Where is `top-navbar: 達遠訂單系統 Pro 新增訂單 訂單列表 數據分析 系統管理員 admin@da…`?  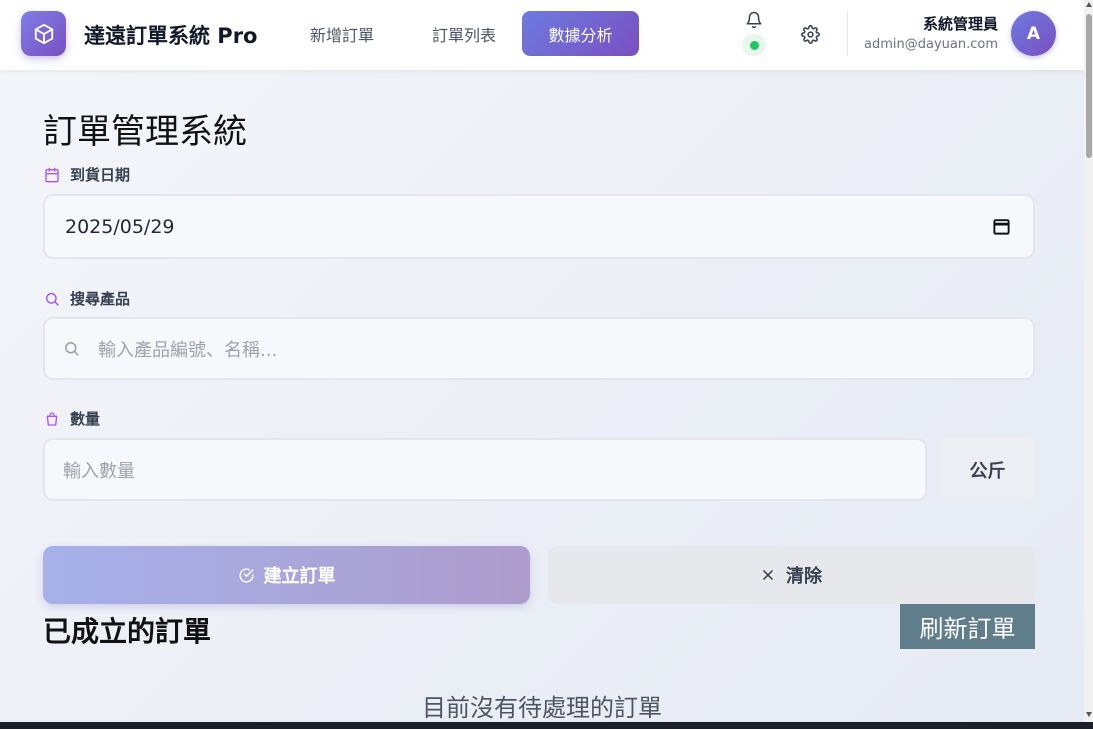
top-navbar: 達遠訂單系統 Pro 新增訂單 訂單列表 數據分析 系統管理員 admin@da… is located at coordinates (542, 35).